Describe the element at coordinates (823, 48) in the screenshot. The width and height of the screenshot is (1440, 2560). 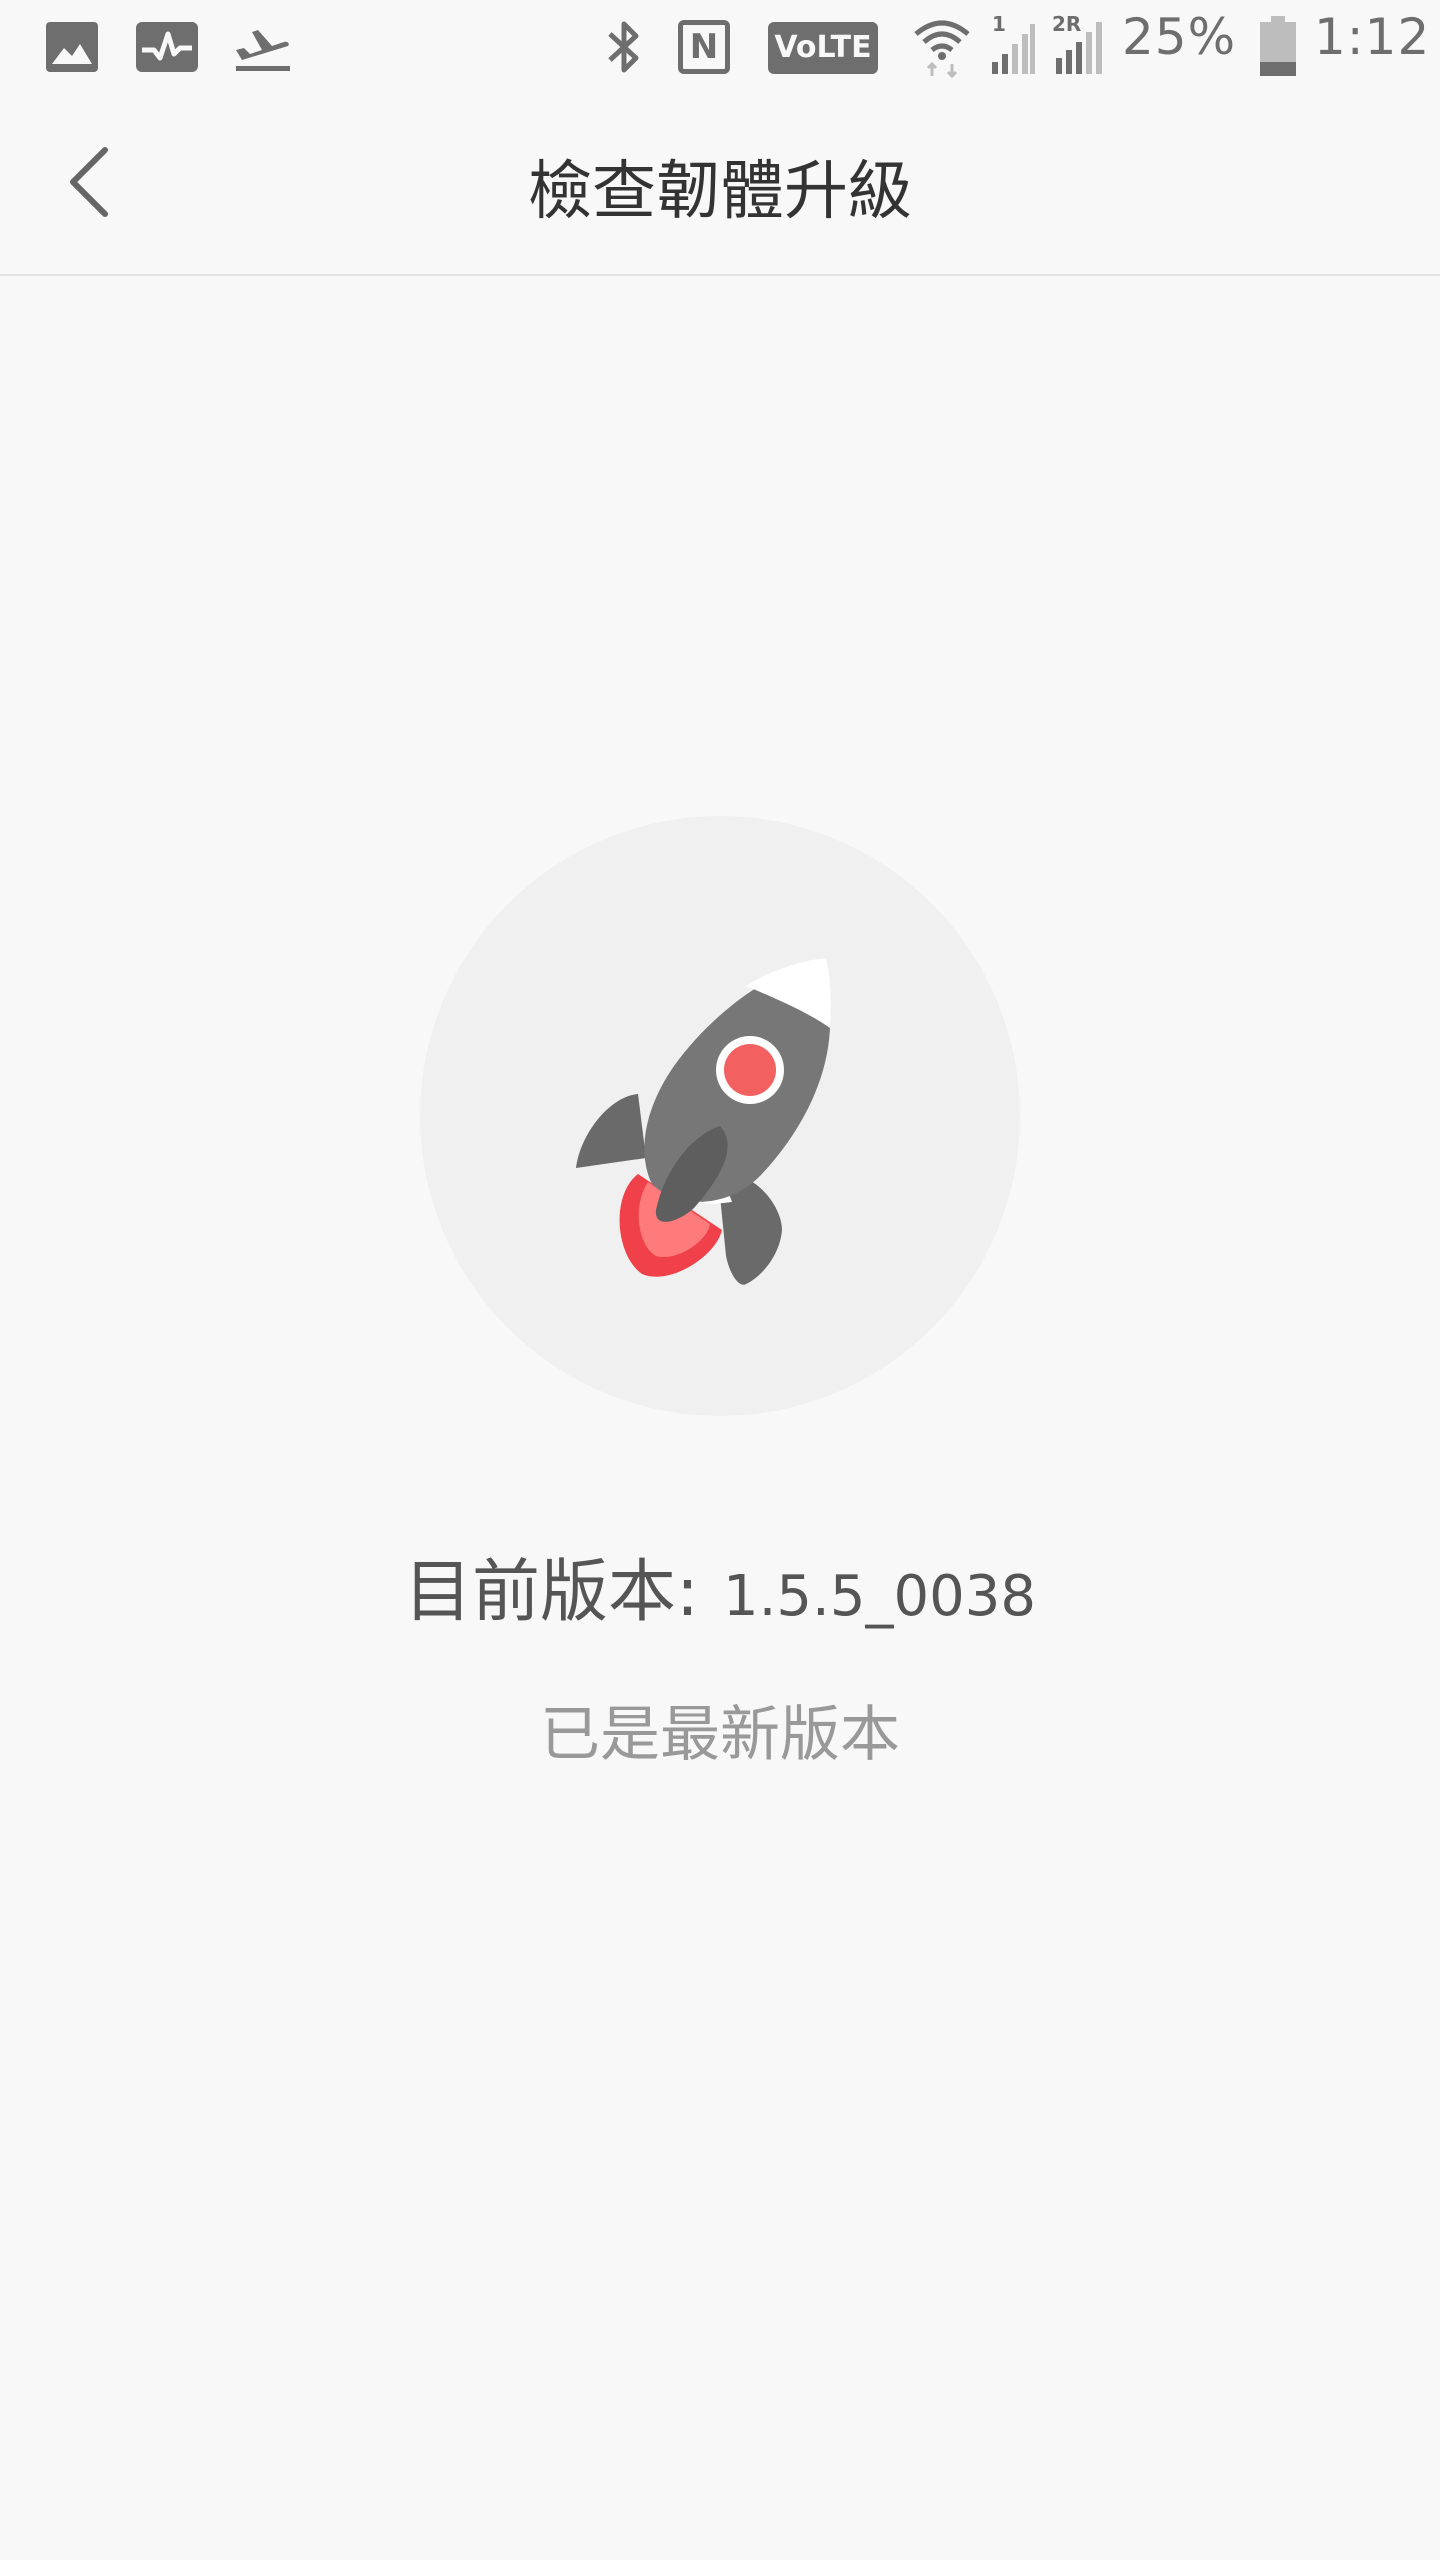
I see `volte-icon: VoLTE` at that location.